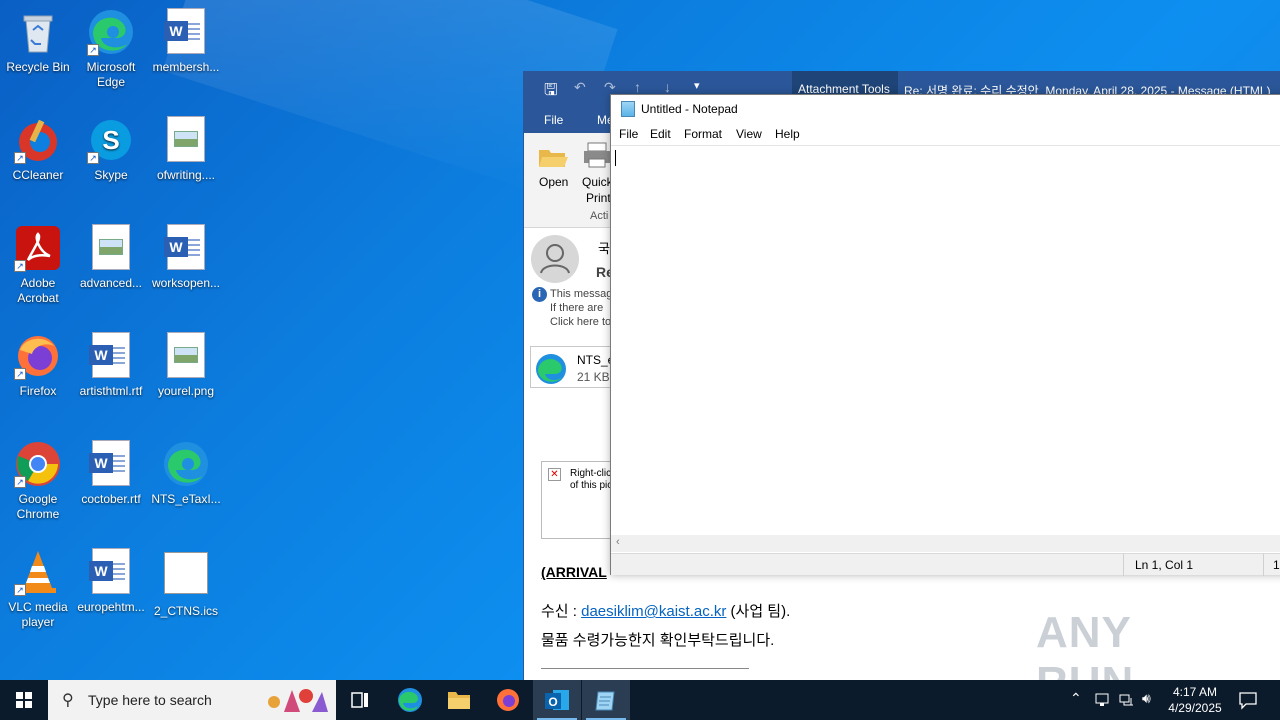 The height and width of the screenshot is (720, 1280). What do you see at coordinates (553, 182) in the screenshot?
I see `open-button: Open` at bounding box center [553, 182].